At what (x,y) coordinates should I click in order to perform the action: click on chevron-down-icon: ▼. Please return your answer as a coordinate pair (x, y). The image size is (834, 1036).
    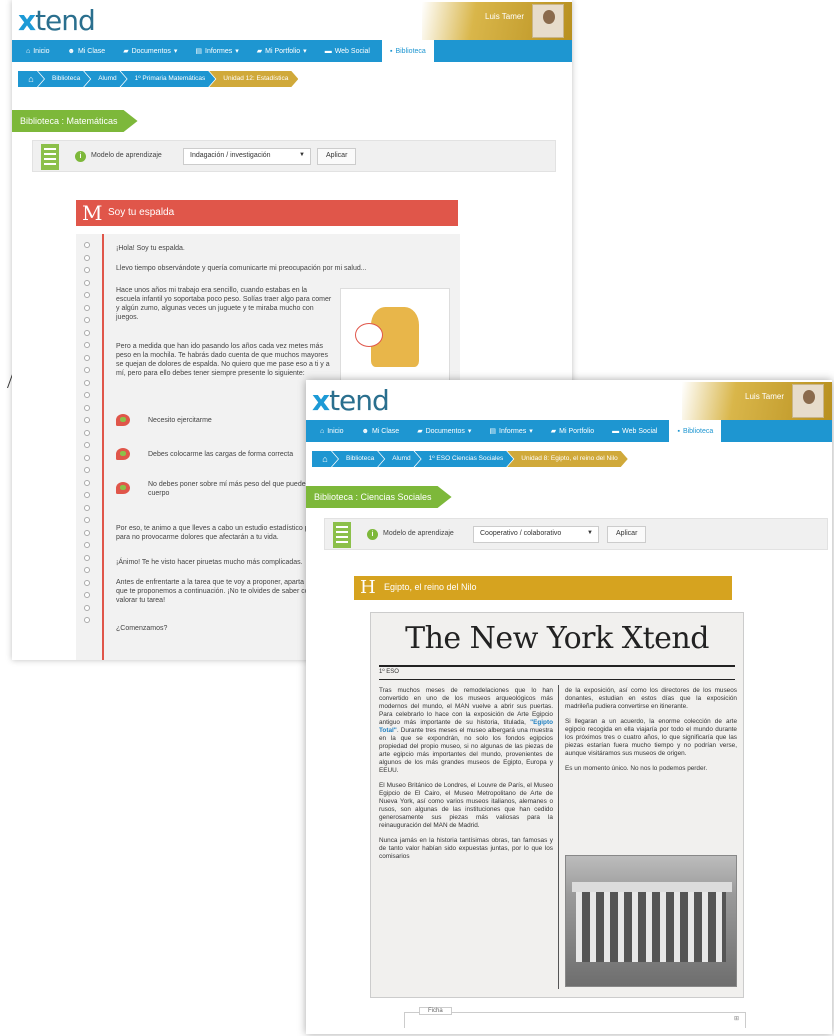
    Looking at the image, I should click on (302, 155).